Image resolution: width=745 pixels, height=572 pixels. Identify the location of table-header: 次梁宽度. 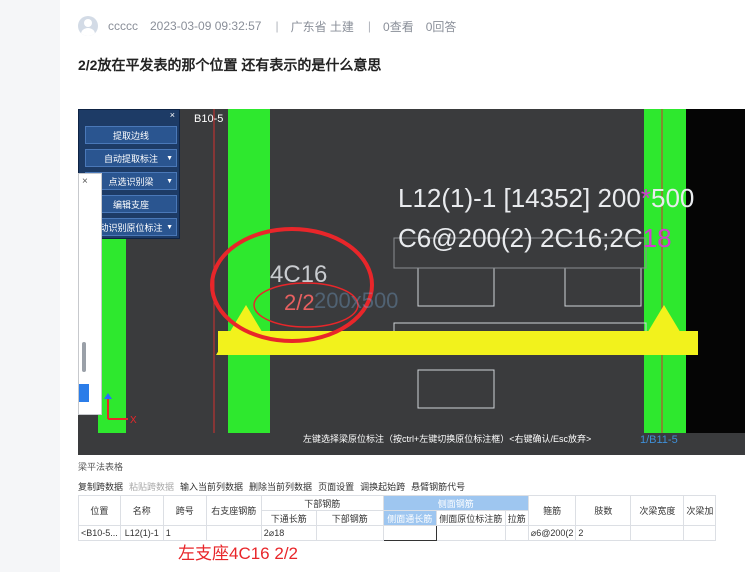
(657, 510).